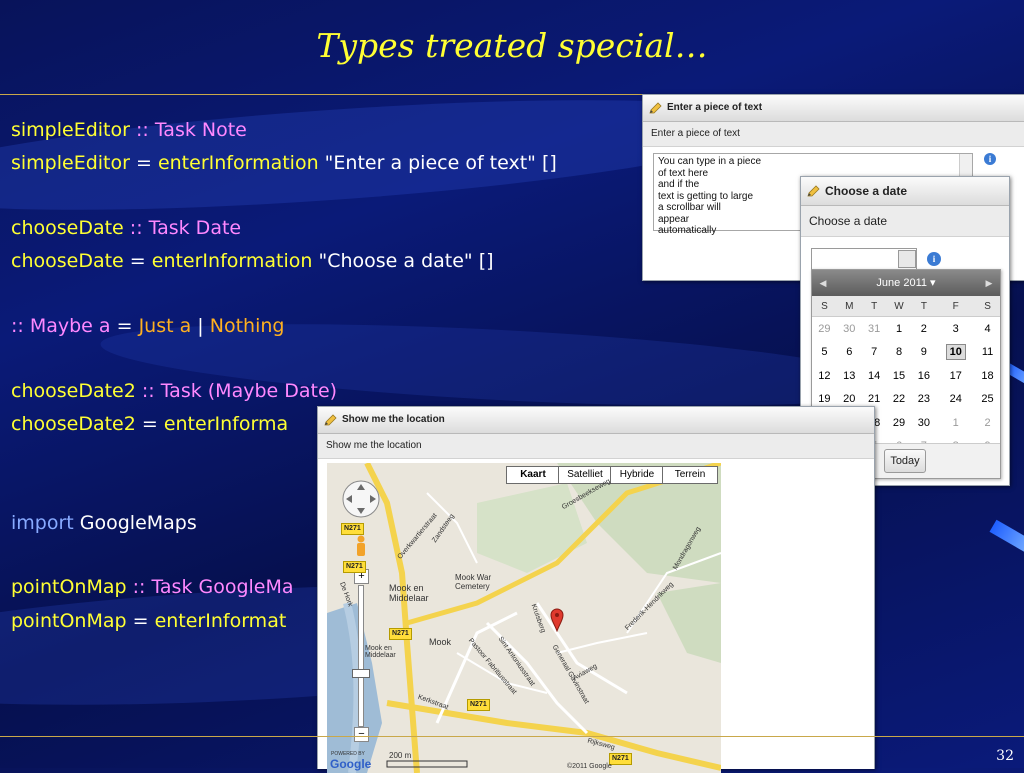 Image resolution: width=1024 pixels, height=773 pixels. I want to click on window-title: Show me the location, so click(393, 419).